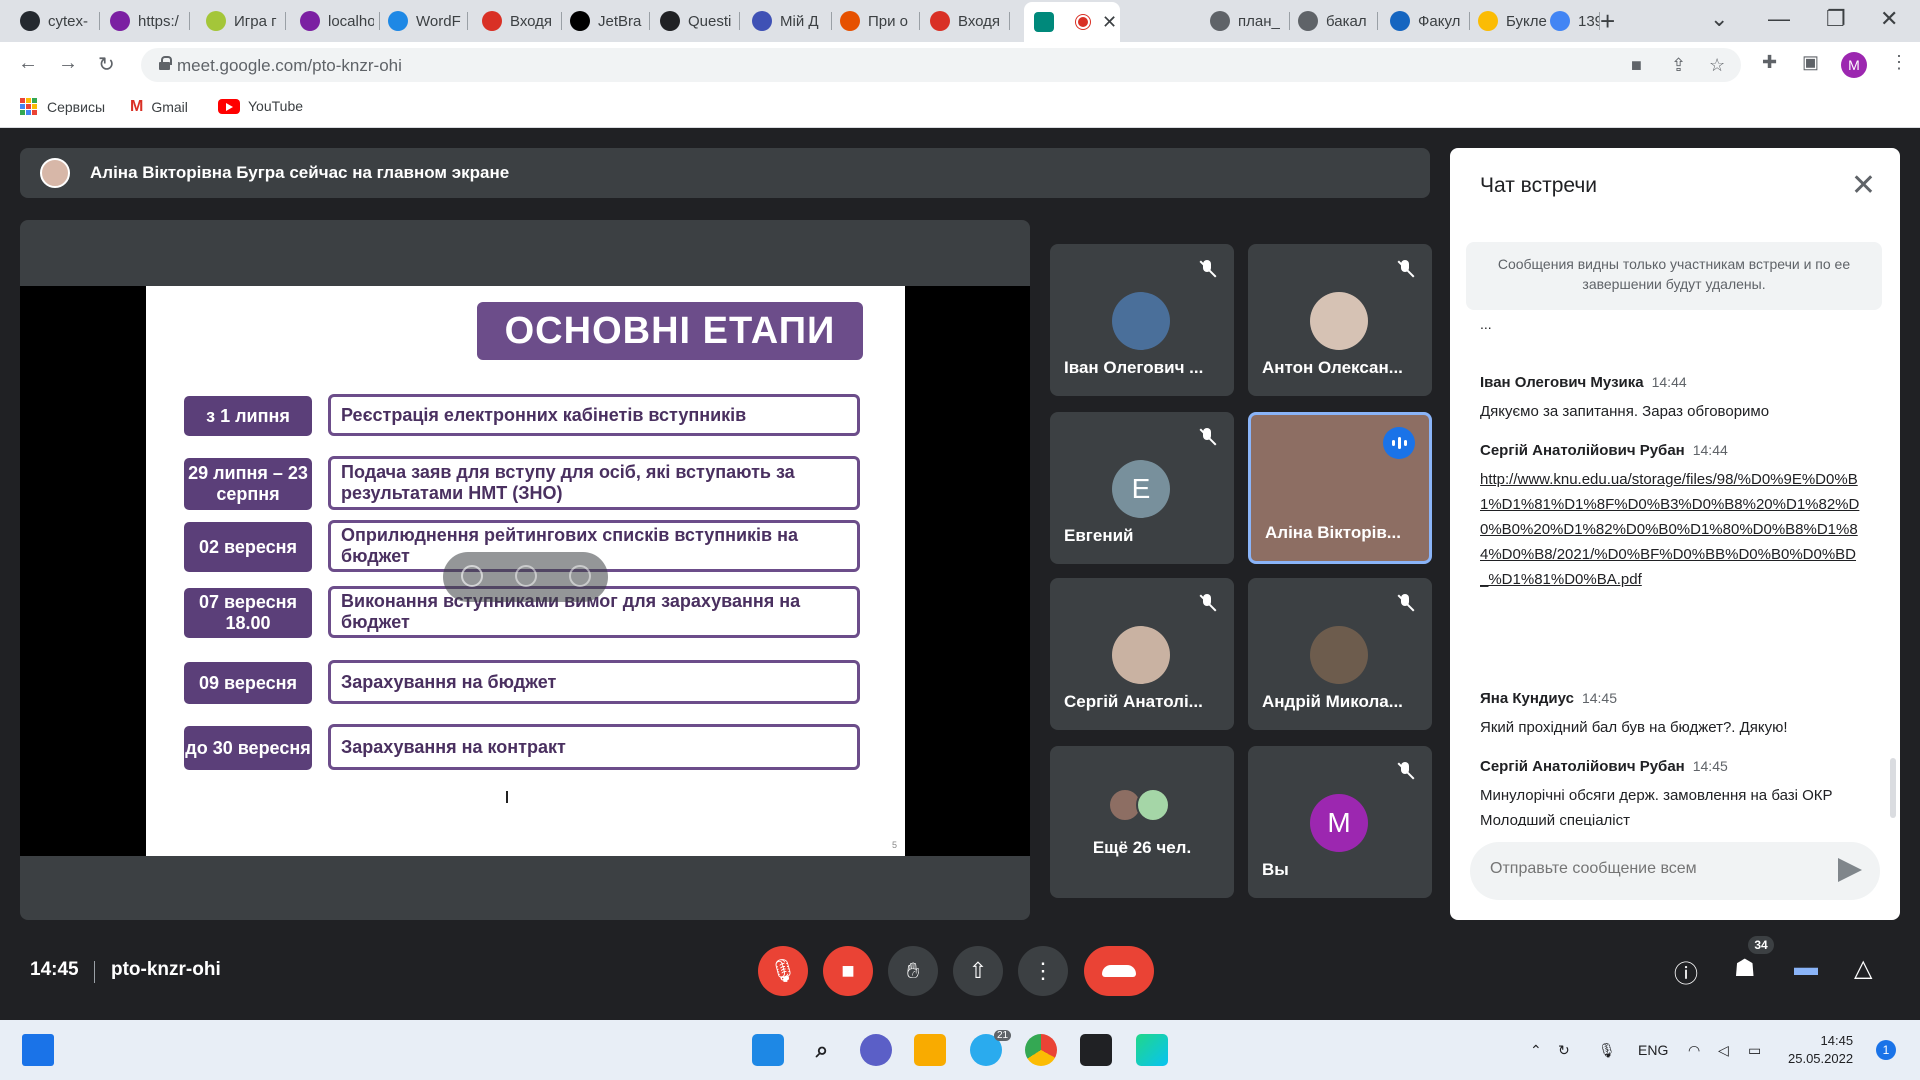 This screenshot has height=1080, width=1920. Describe the element at coordinates (165, 63) in the screenshot. I see `lock-icon` at that location.